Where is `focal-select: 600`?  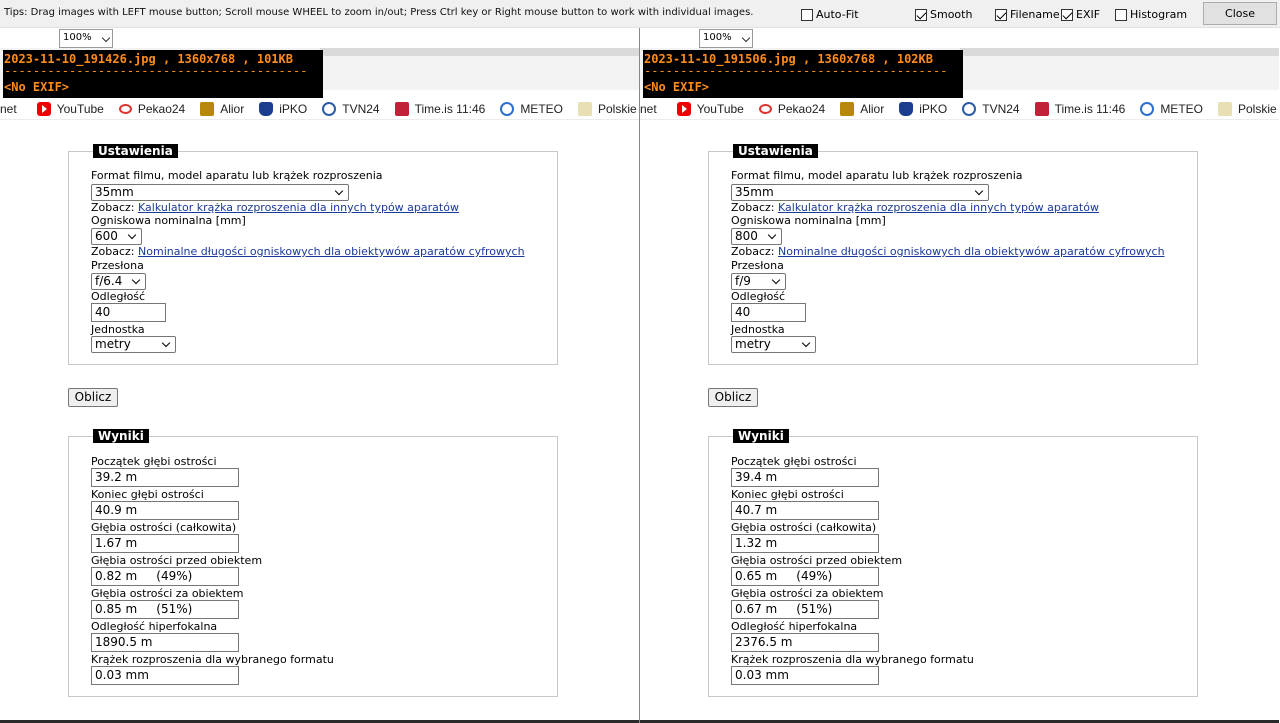 focal-select: 600 is located at coordinates (116, 236).